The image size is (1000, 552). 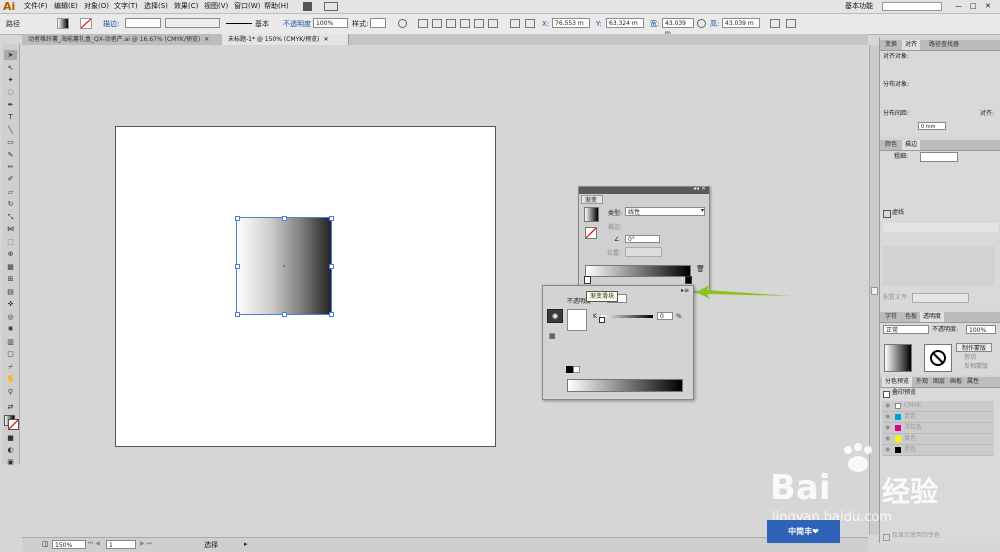 I want to click on gradient-tab: 渐变, so click(x=592, y=199).